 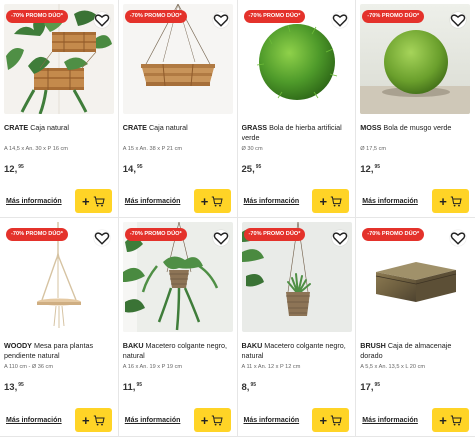 What do you see at coordinates (393, 367) in the screenshot?
I see `product-dimensions: A 5,5 x An. 13,5 x L 20 cm` at bounding box center [393, 367].